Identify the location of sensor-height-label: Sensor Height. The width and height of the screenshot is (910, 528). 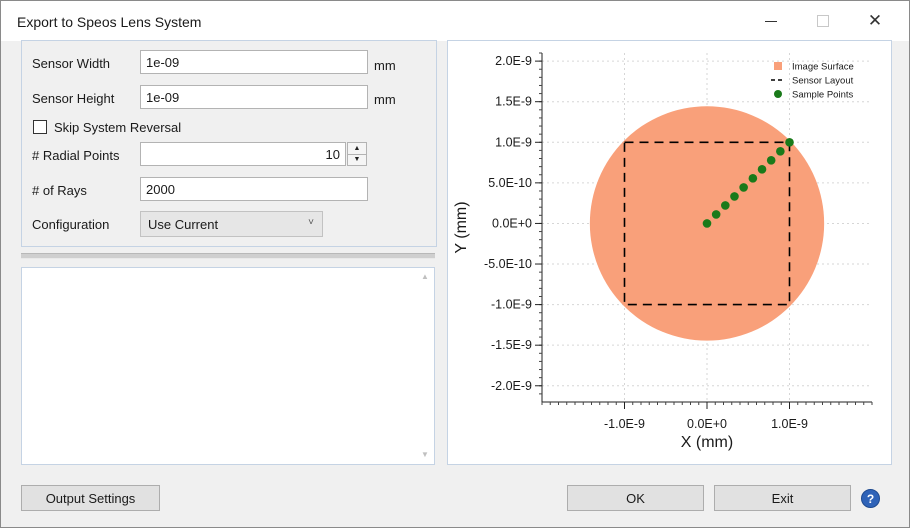
(73, 98).